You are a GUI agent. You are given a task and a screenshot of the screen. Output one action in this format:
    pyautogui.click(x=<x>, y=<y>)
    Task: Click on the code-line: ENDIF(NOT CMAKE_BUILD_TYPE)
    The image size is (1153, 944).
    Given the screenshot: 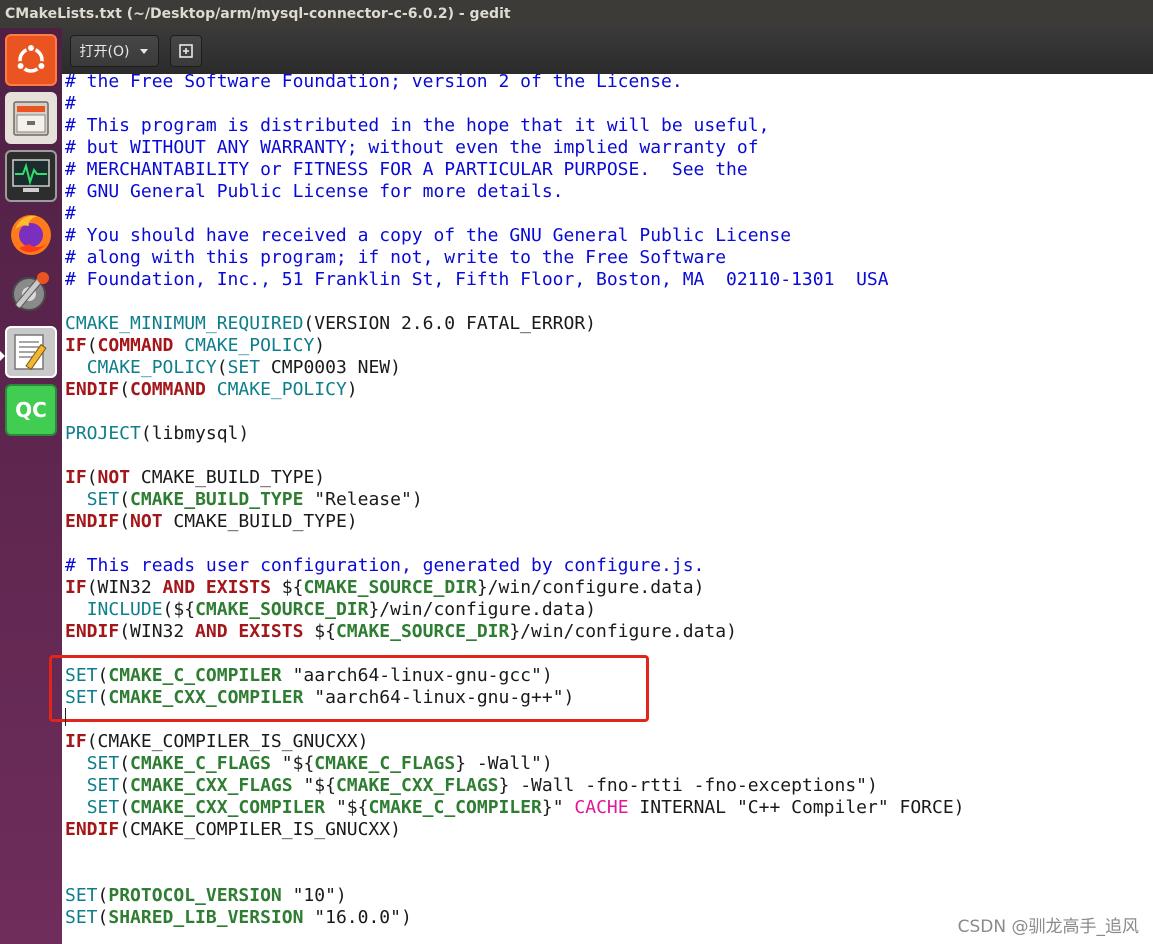 What is the action you would take?
    pyautogui.click(x=515, y=522)
    